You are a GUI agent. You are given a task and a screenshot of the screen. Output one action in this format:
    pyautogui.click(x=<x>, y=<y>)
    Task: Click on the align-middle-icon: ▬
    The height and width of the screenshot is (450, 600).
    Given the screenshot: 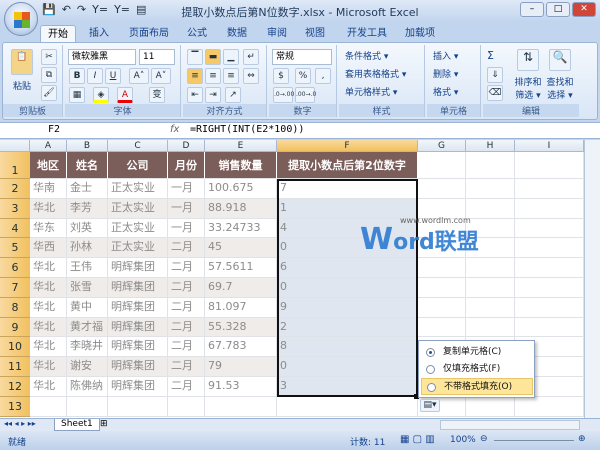 What is the action you would take?
    pyautogui.click(x=213, y=57)
    